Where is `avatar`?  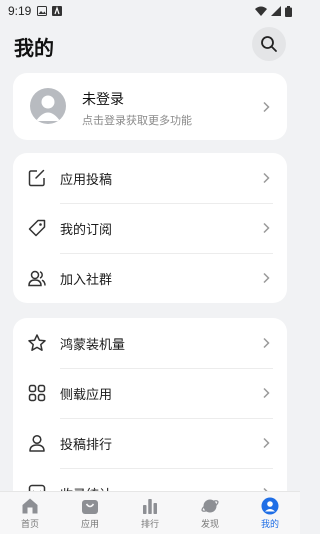
avatar is located at coordinates (48, 106).